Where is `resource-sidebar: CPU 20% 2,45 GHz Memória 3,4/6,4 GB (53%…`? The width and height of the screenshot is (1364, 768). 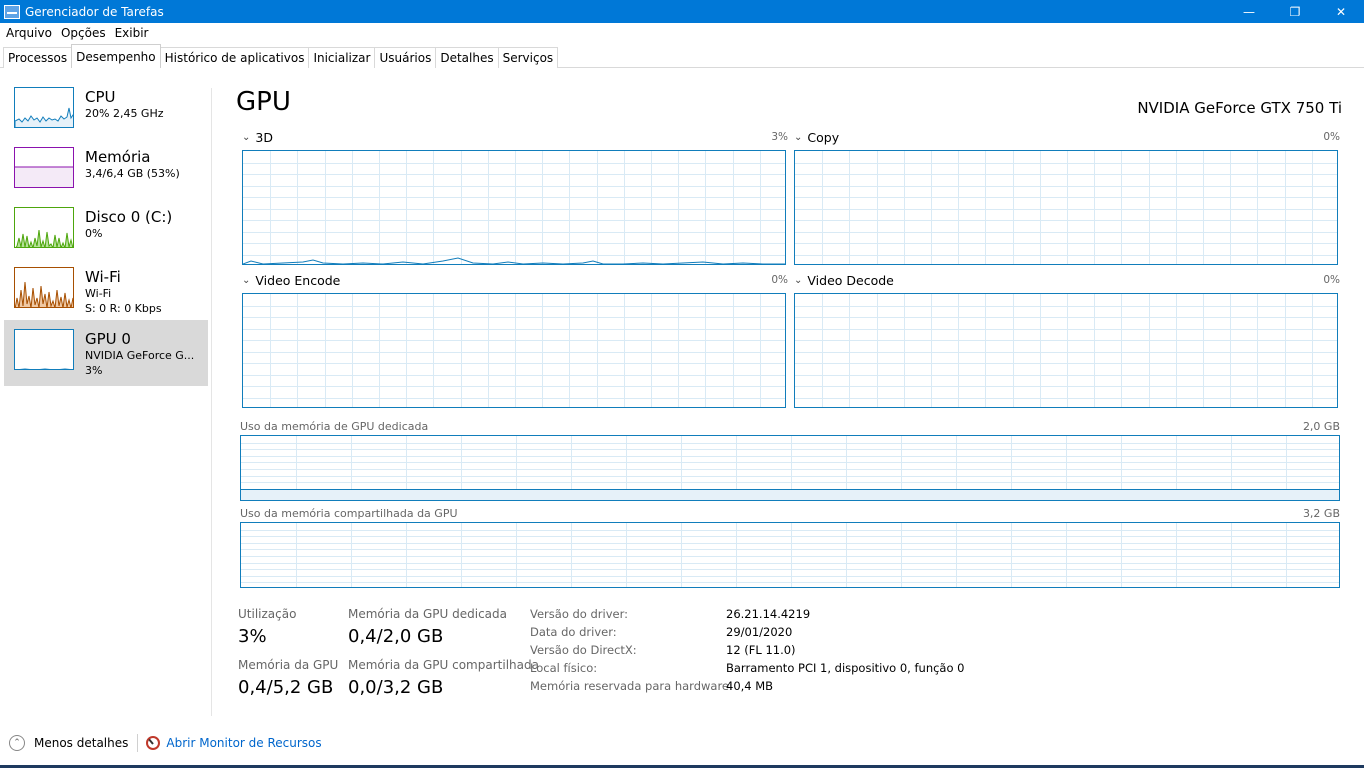
resource-sidebar: CPU 20% 2,45 GHz Memória 3,4/6,4 GB (53%… is located at coordinates (106, 233).